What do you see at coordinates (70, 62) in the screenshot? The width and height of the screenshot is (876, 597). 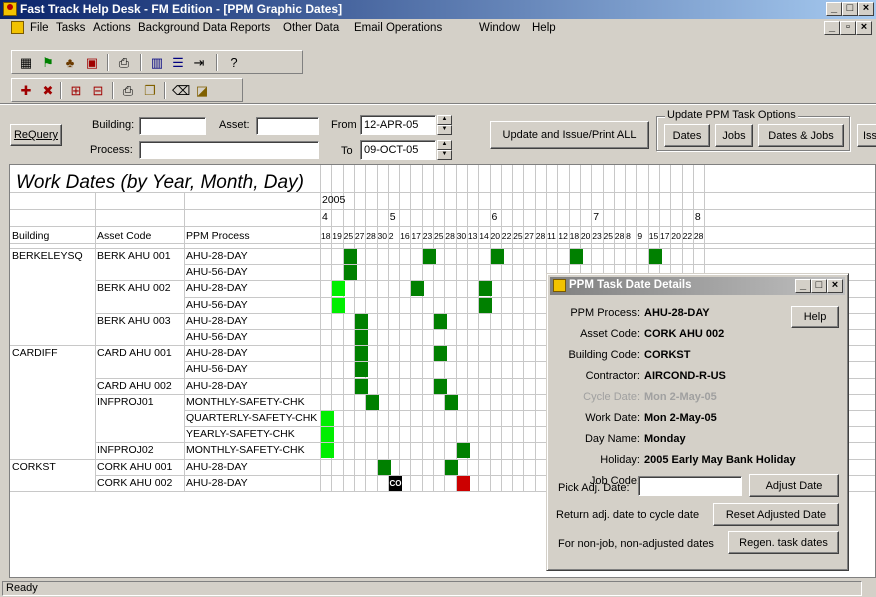 I see `money-bag-icon: ♣` at bounding box center [70, 62].